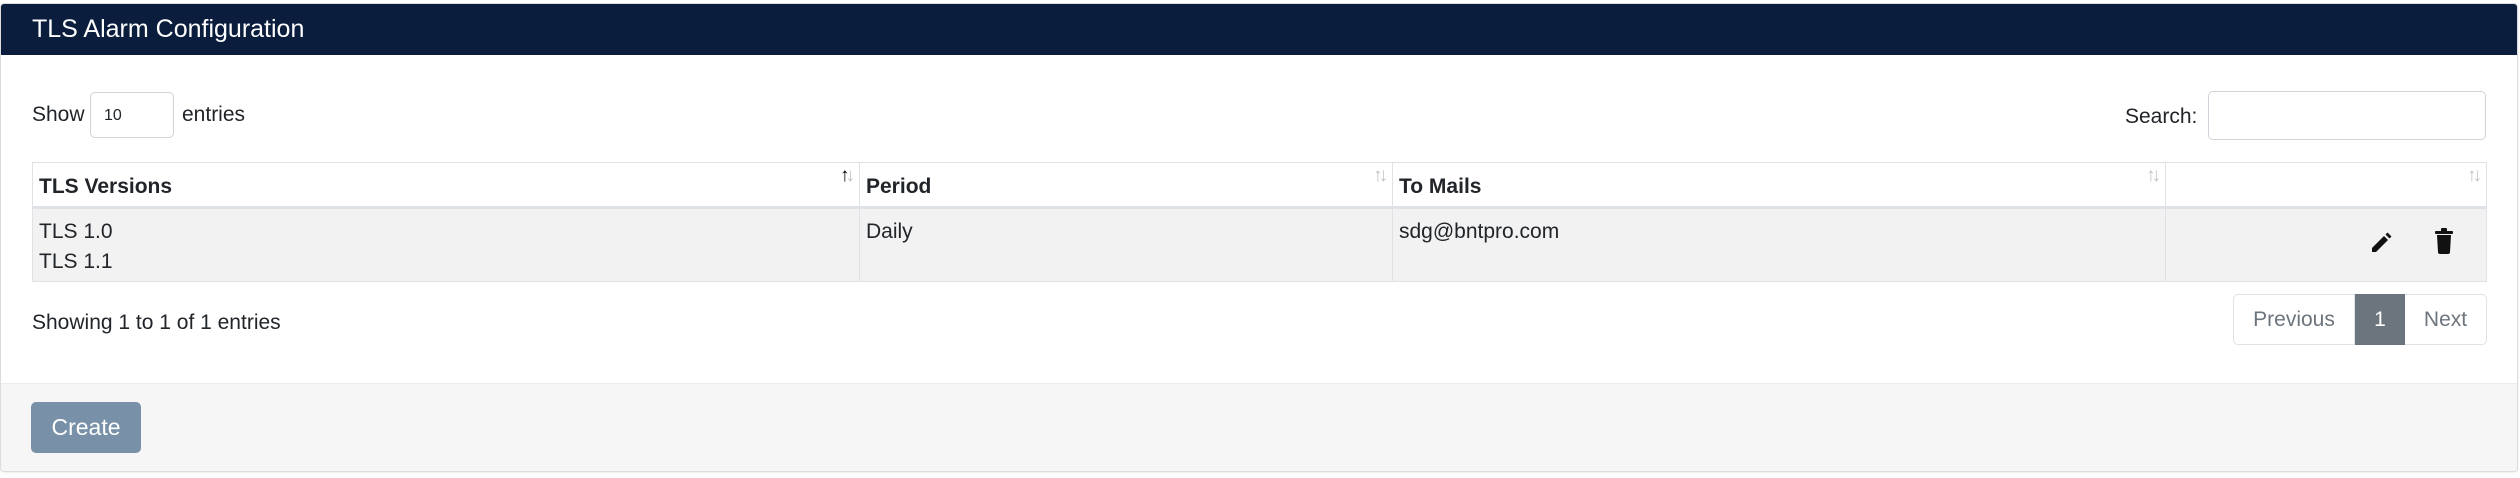 Image resolution: width=2520 pixels, height=478 pixels. I want to click on column-label: Period, so click(899, 186).